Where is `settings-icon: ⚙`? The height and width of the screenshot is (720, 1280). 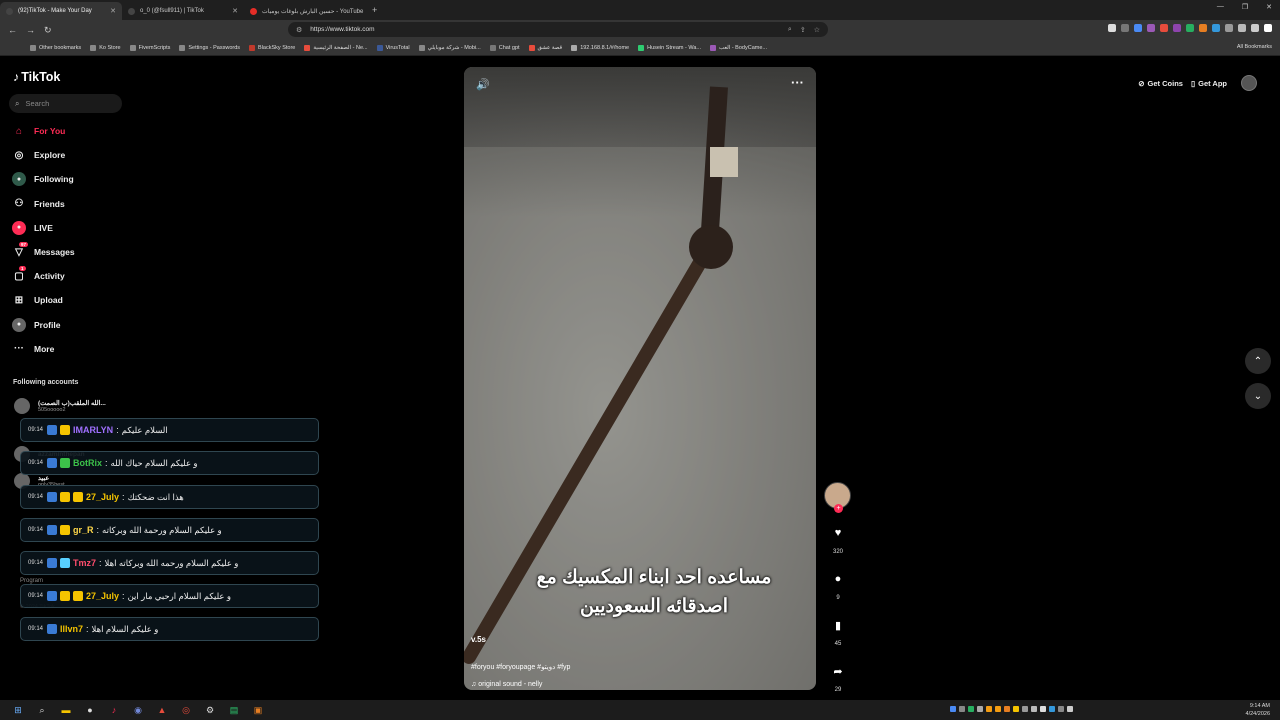 settings-icon: ⚙ is located at coordinates (210, 710).